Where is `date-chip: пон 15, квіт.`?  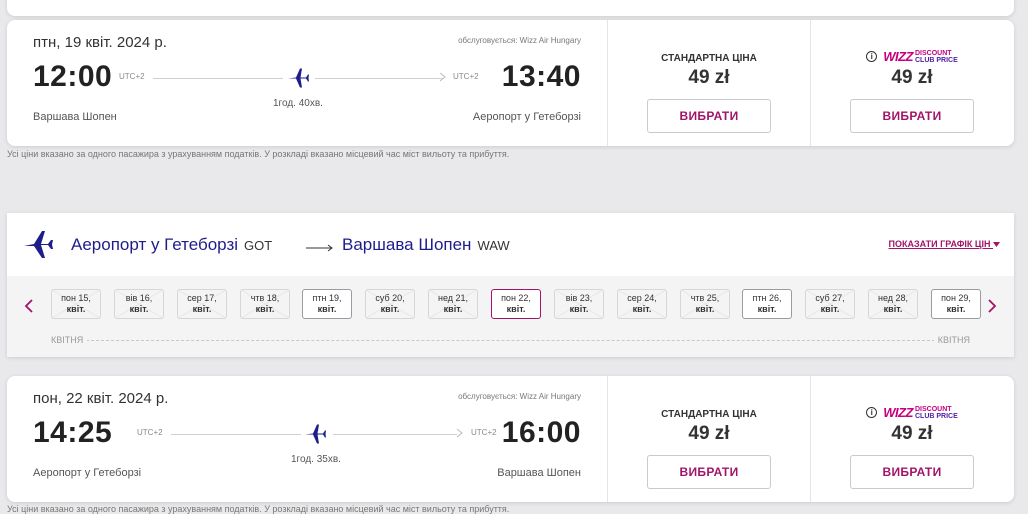 date-chip: пон 15, квіт. is located at coordinates (76, 304).